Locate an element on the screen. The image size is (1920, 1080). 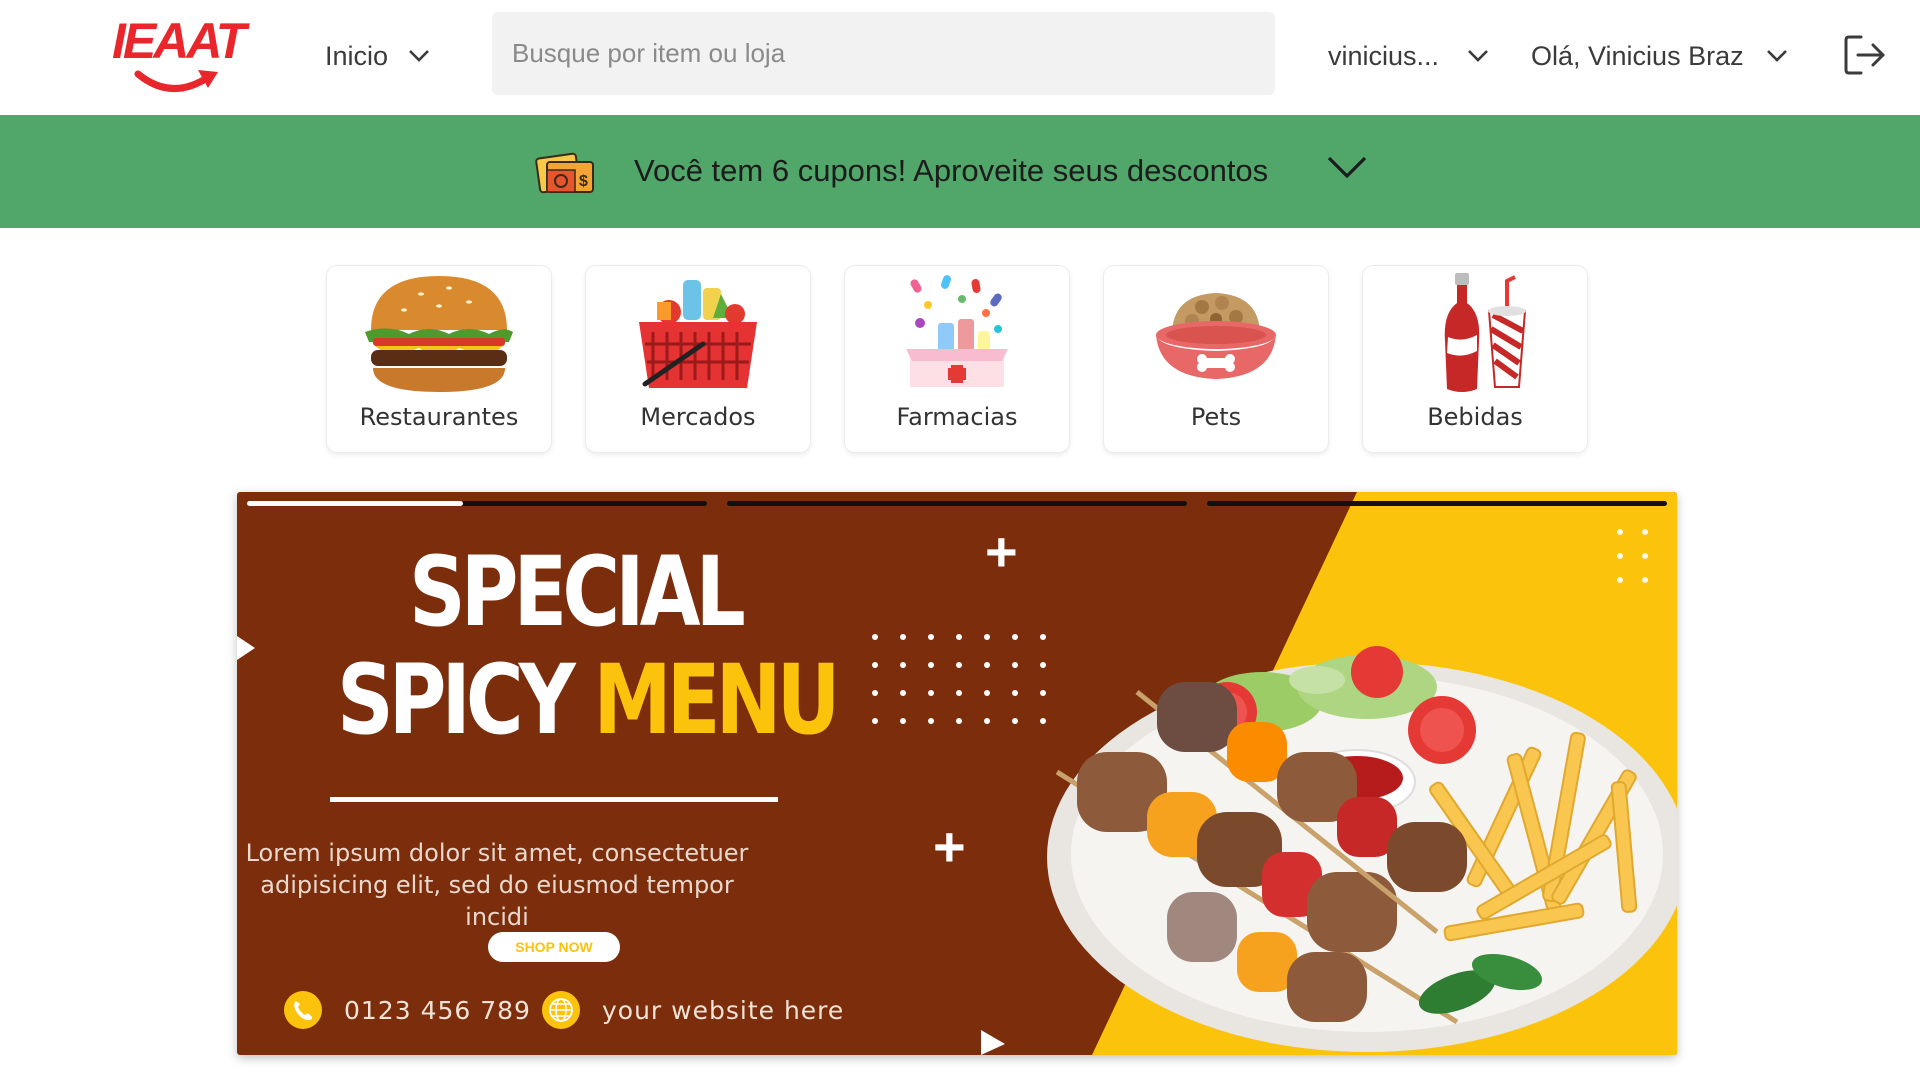
drinks-icon is located at coordinates (1475, 334).